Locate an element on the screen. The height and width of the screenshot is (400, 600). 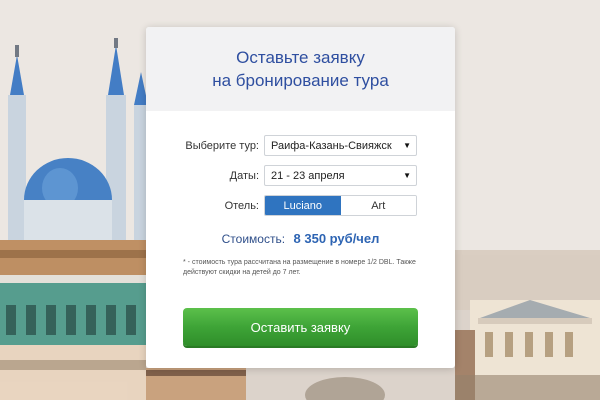
dates-row: Даты: is located at coordinates (204, 175).